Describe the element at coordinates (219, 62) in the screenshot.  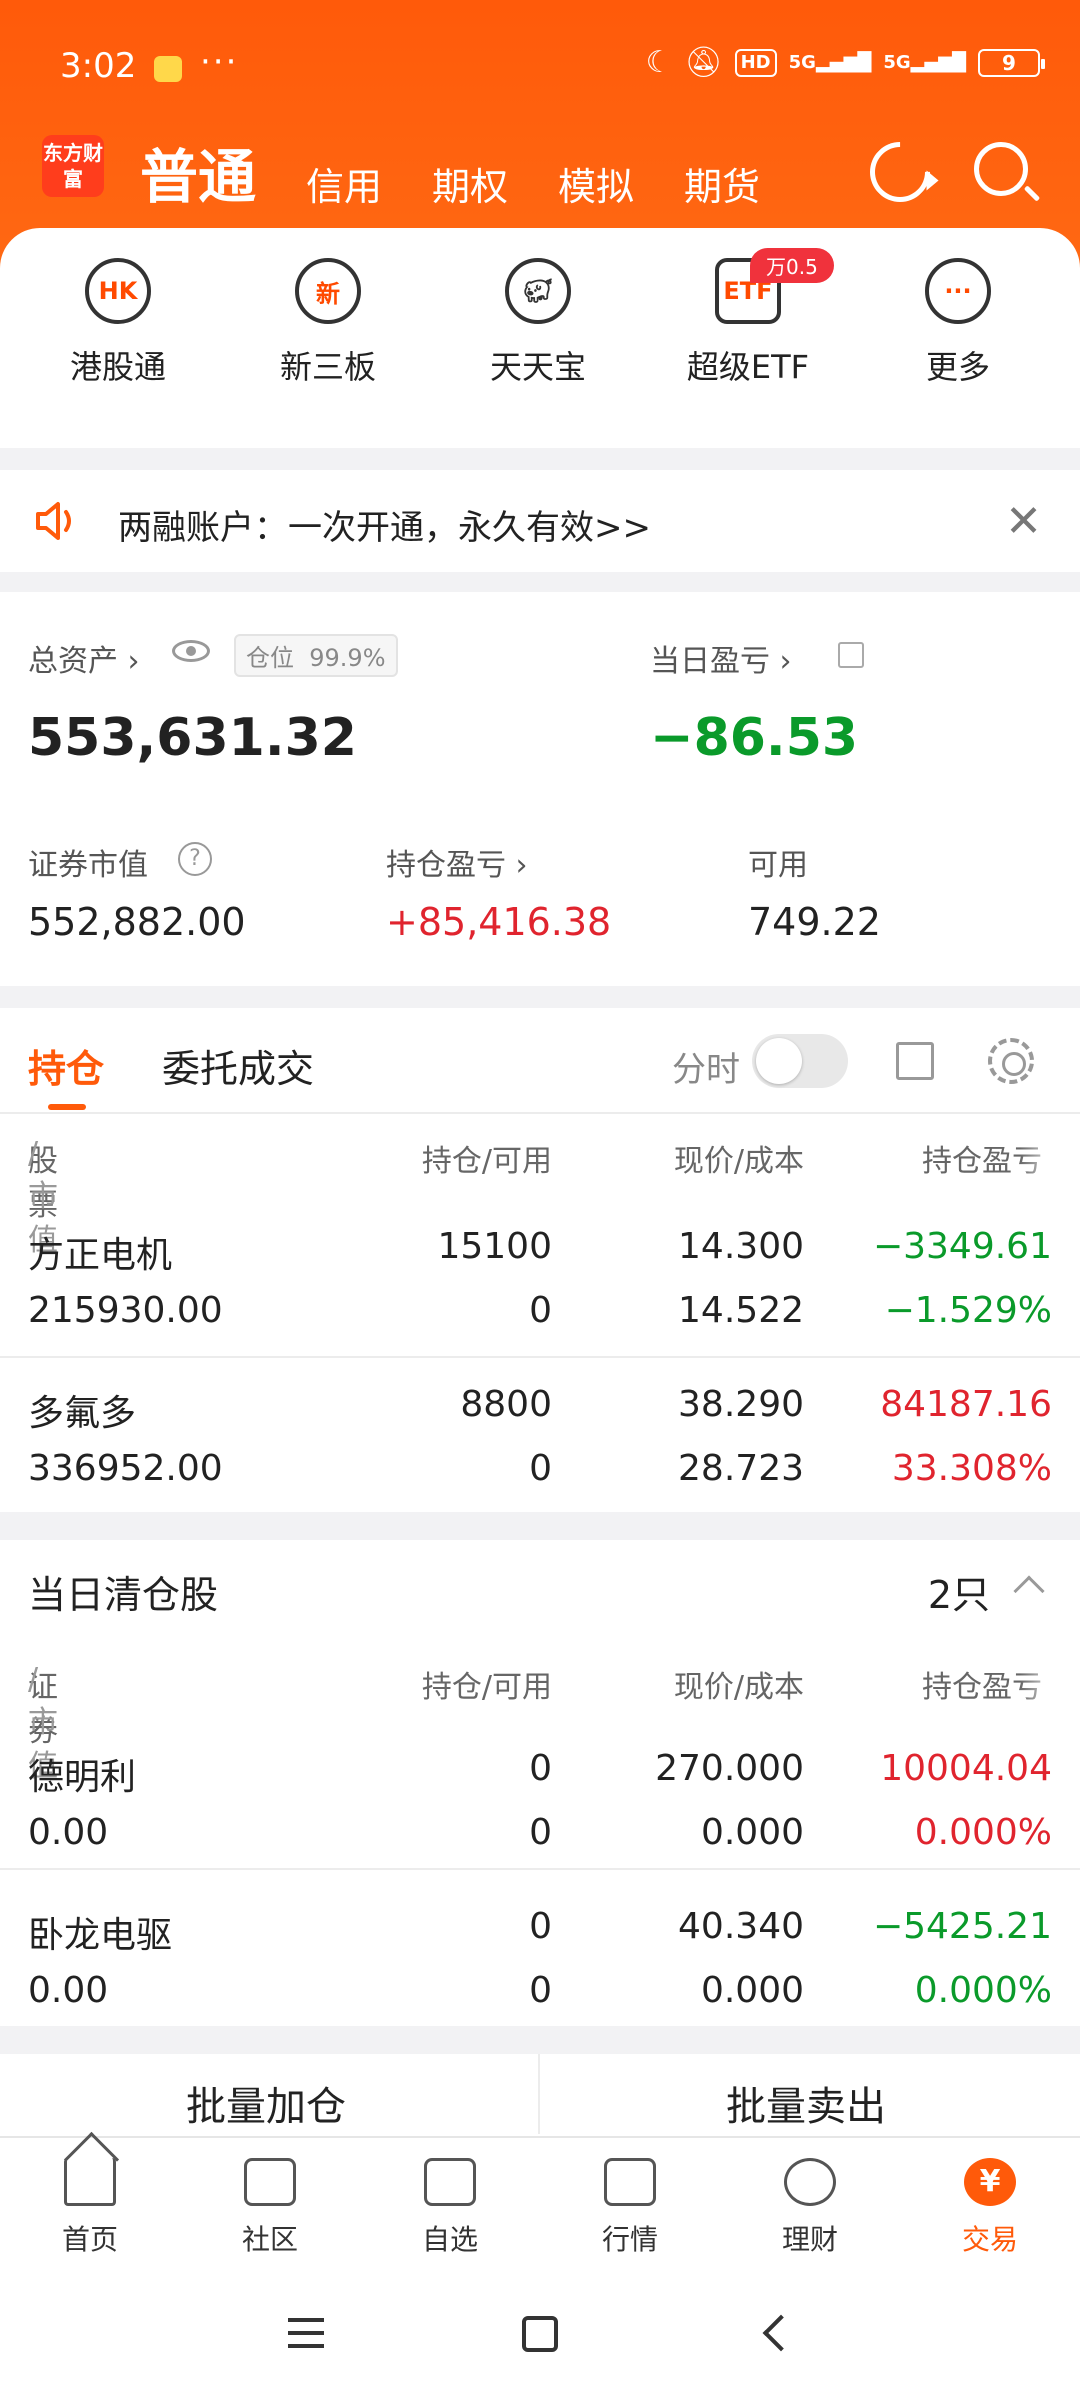
I see `more-notifications-icon: ···` at that location.